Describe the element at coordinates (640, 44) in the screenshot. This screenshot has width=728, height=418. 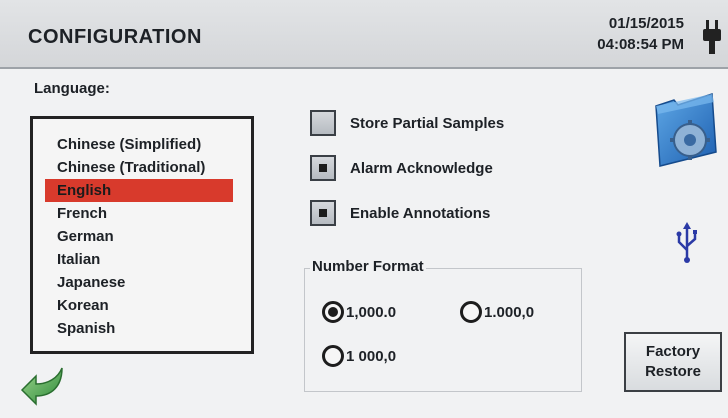
I see `time-text: 04:08:54 PM` at that location.